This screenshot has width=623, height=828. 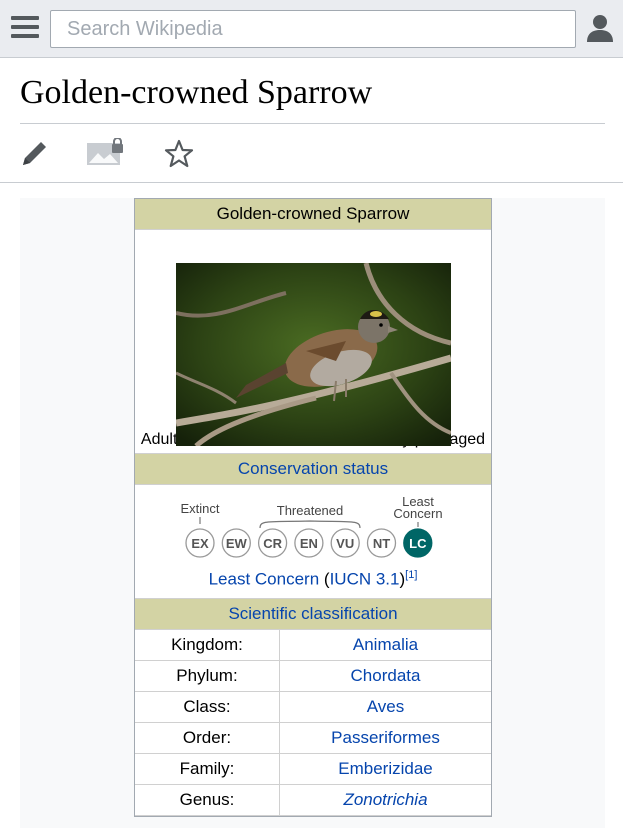 I want to click on taxonomy-value-link: Emberizidae, so click(x=385, y=769).